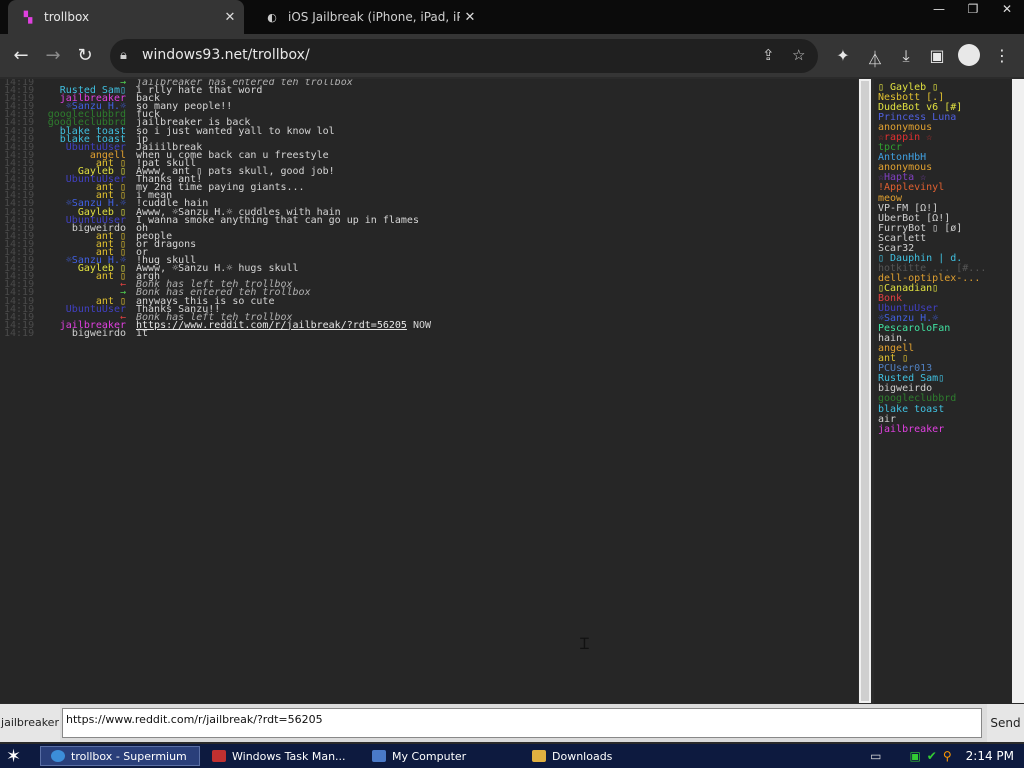 The width and height of the screenshot is (1024, 768). I want to click on minimize-icon: —, so click(939, 9).